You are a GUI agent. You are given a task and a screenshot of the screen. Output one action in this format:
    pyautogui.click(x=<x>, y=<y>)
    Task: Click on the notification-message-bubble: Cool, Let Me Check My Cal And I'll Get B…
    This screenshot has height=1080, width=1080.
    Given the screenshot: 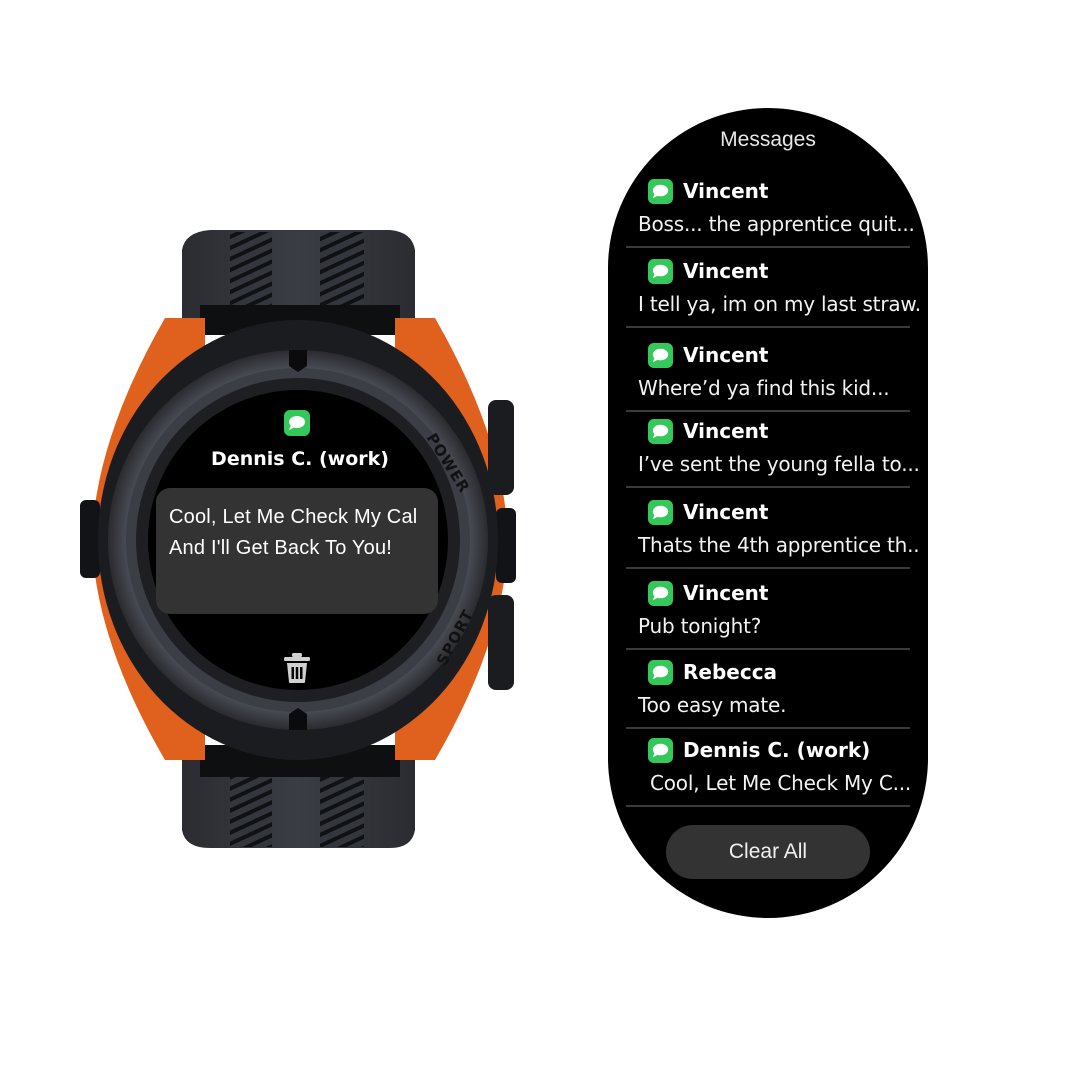 What is the action you would take?
    pyautogui.click(x=297, y=551)
    